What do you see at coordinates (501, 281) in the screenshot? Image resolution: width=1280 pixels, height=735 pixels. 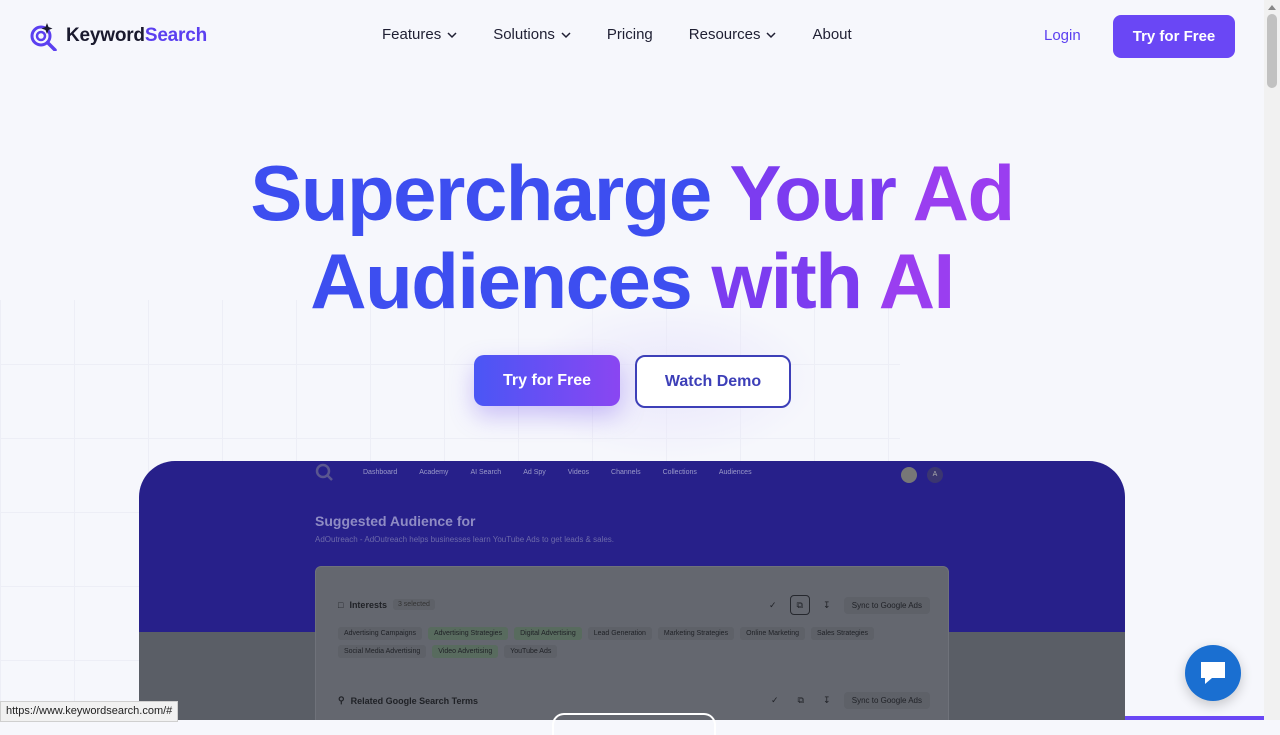 I see `hero-word: Audiences` at bounding box center [501, 281].